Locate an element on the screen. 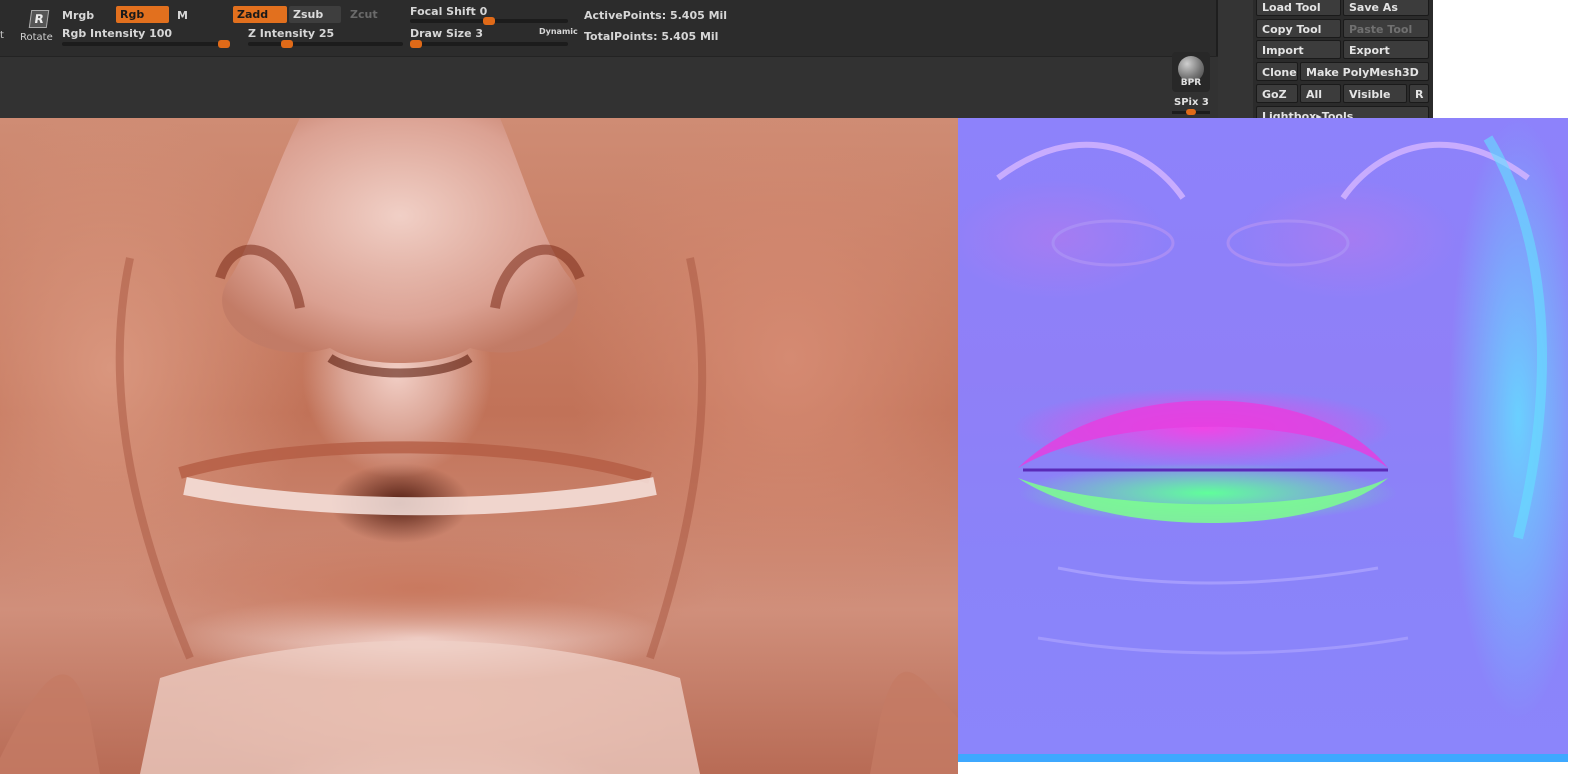 The height and width of the screenshot is (774, 1589). zcut-button: Zcut is located at coordinates (365, 14).